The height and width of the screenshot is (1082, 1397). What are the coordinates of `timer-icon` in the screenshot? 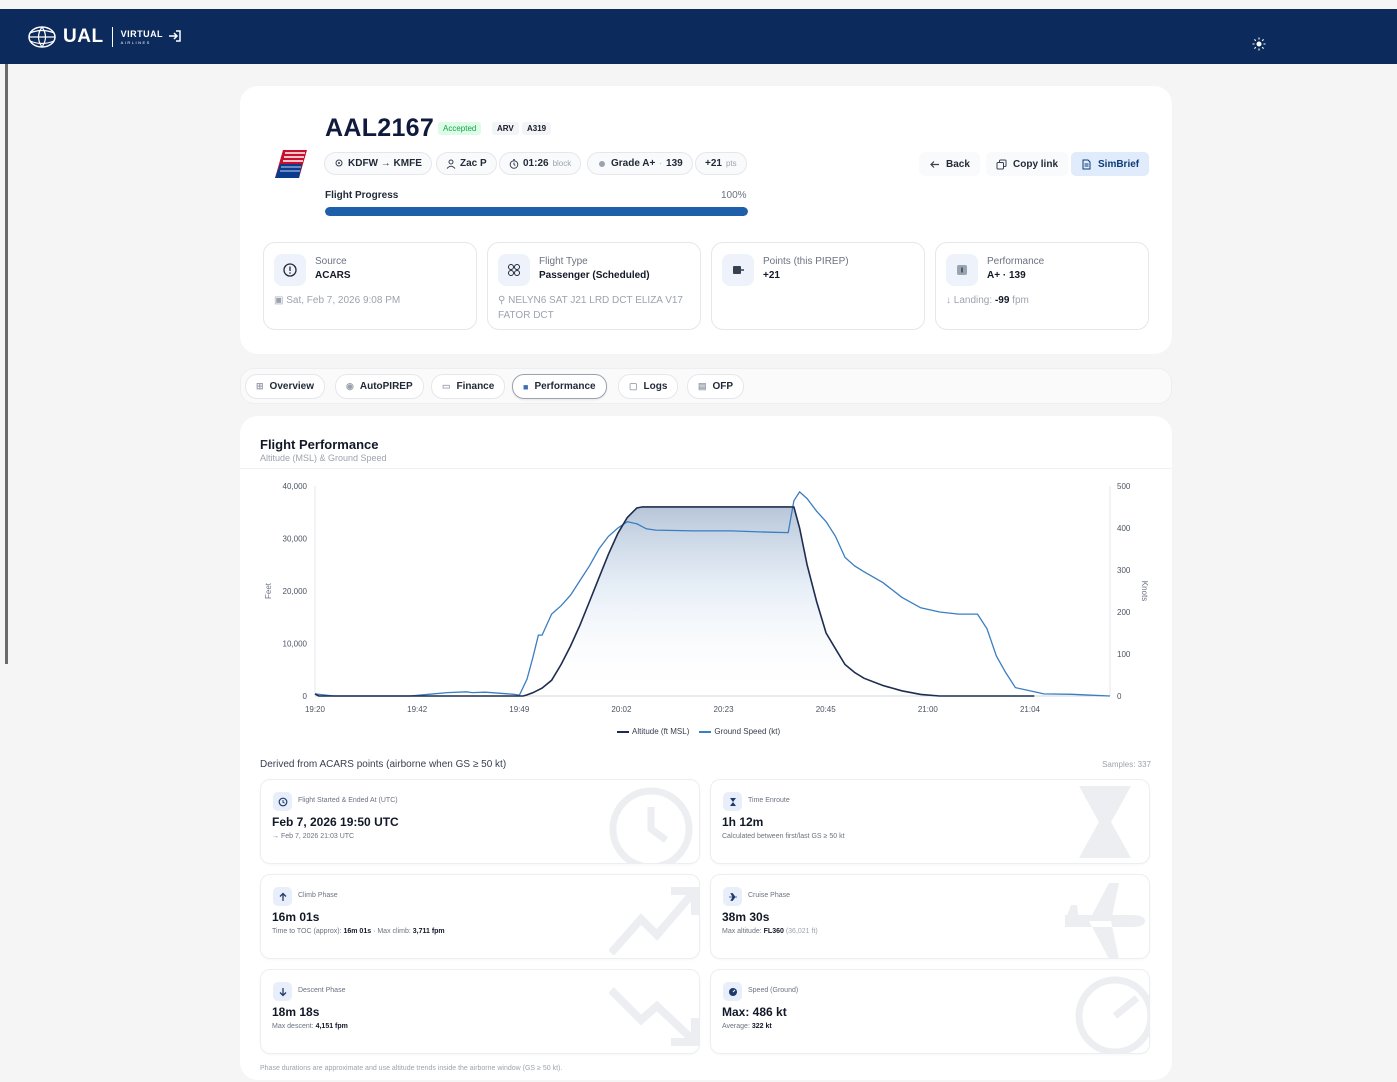 It's located at (514, 163).